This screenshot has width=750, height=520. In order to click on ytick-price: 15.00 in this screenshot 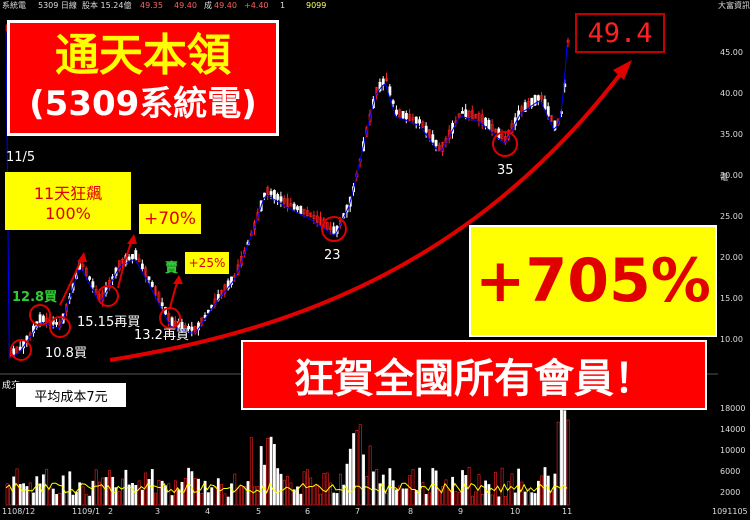, I will do `click(731, 298)`.